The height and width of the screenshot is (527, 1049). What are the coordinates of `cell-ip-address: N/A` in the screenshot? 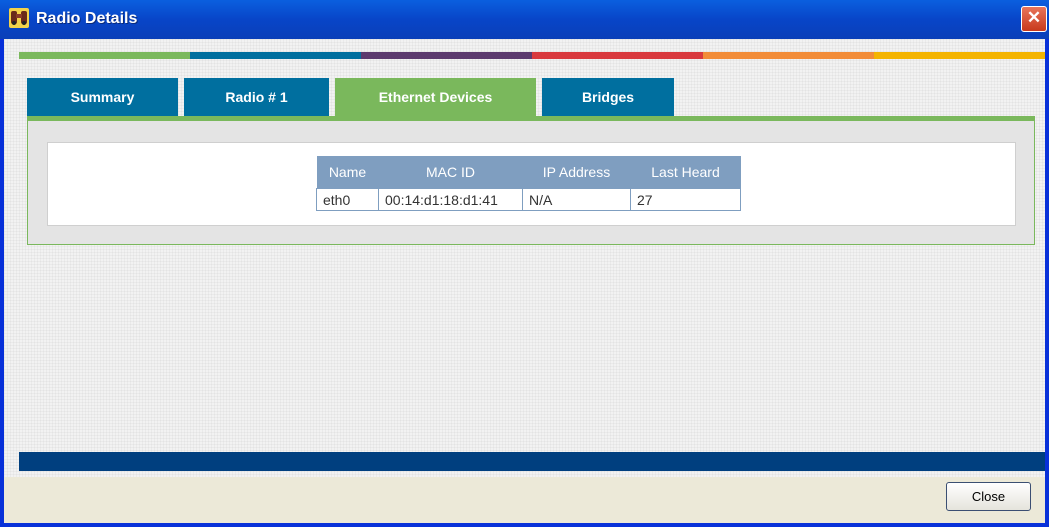 It's located at (576, 199).